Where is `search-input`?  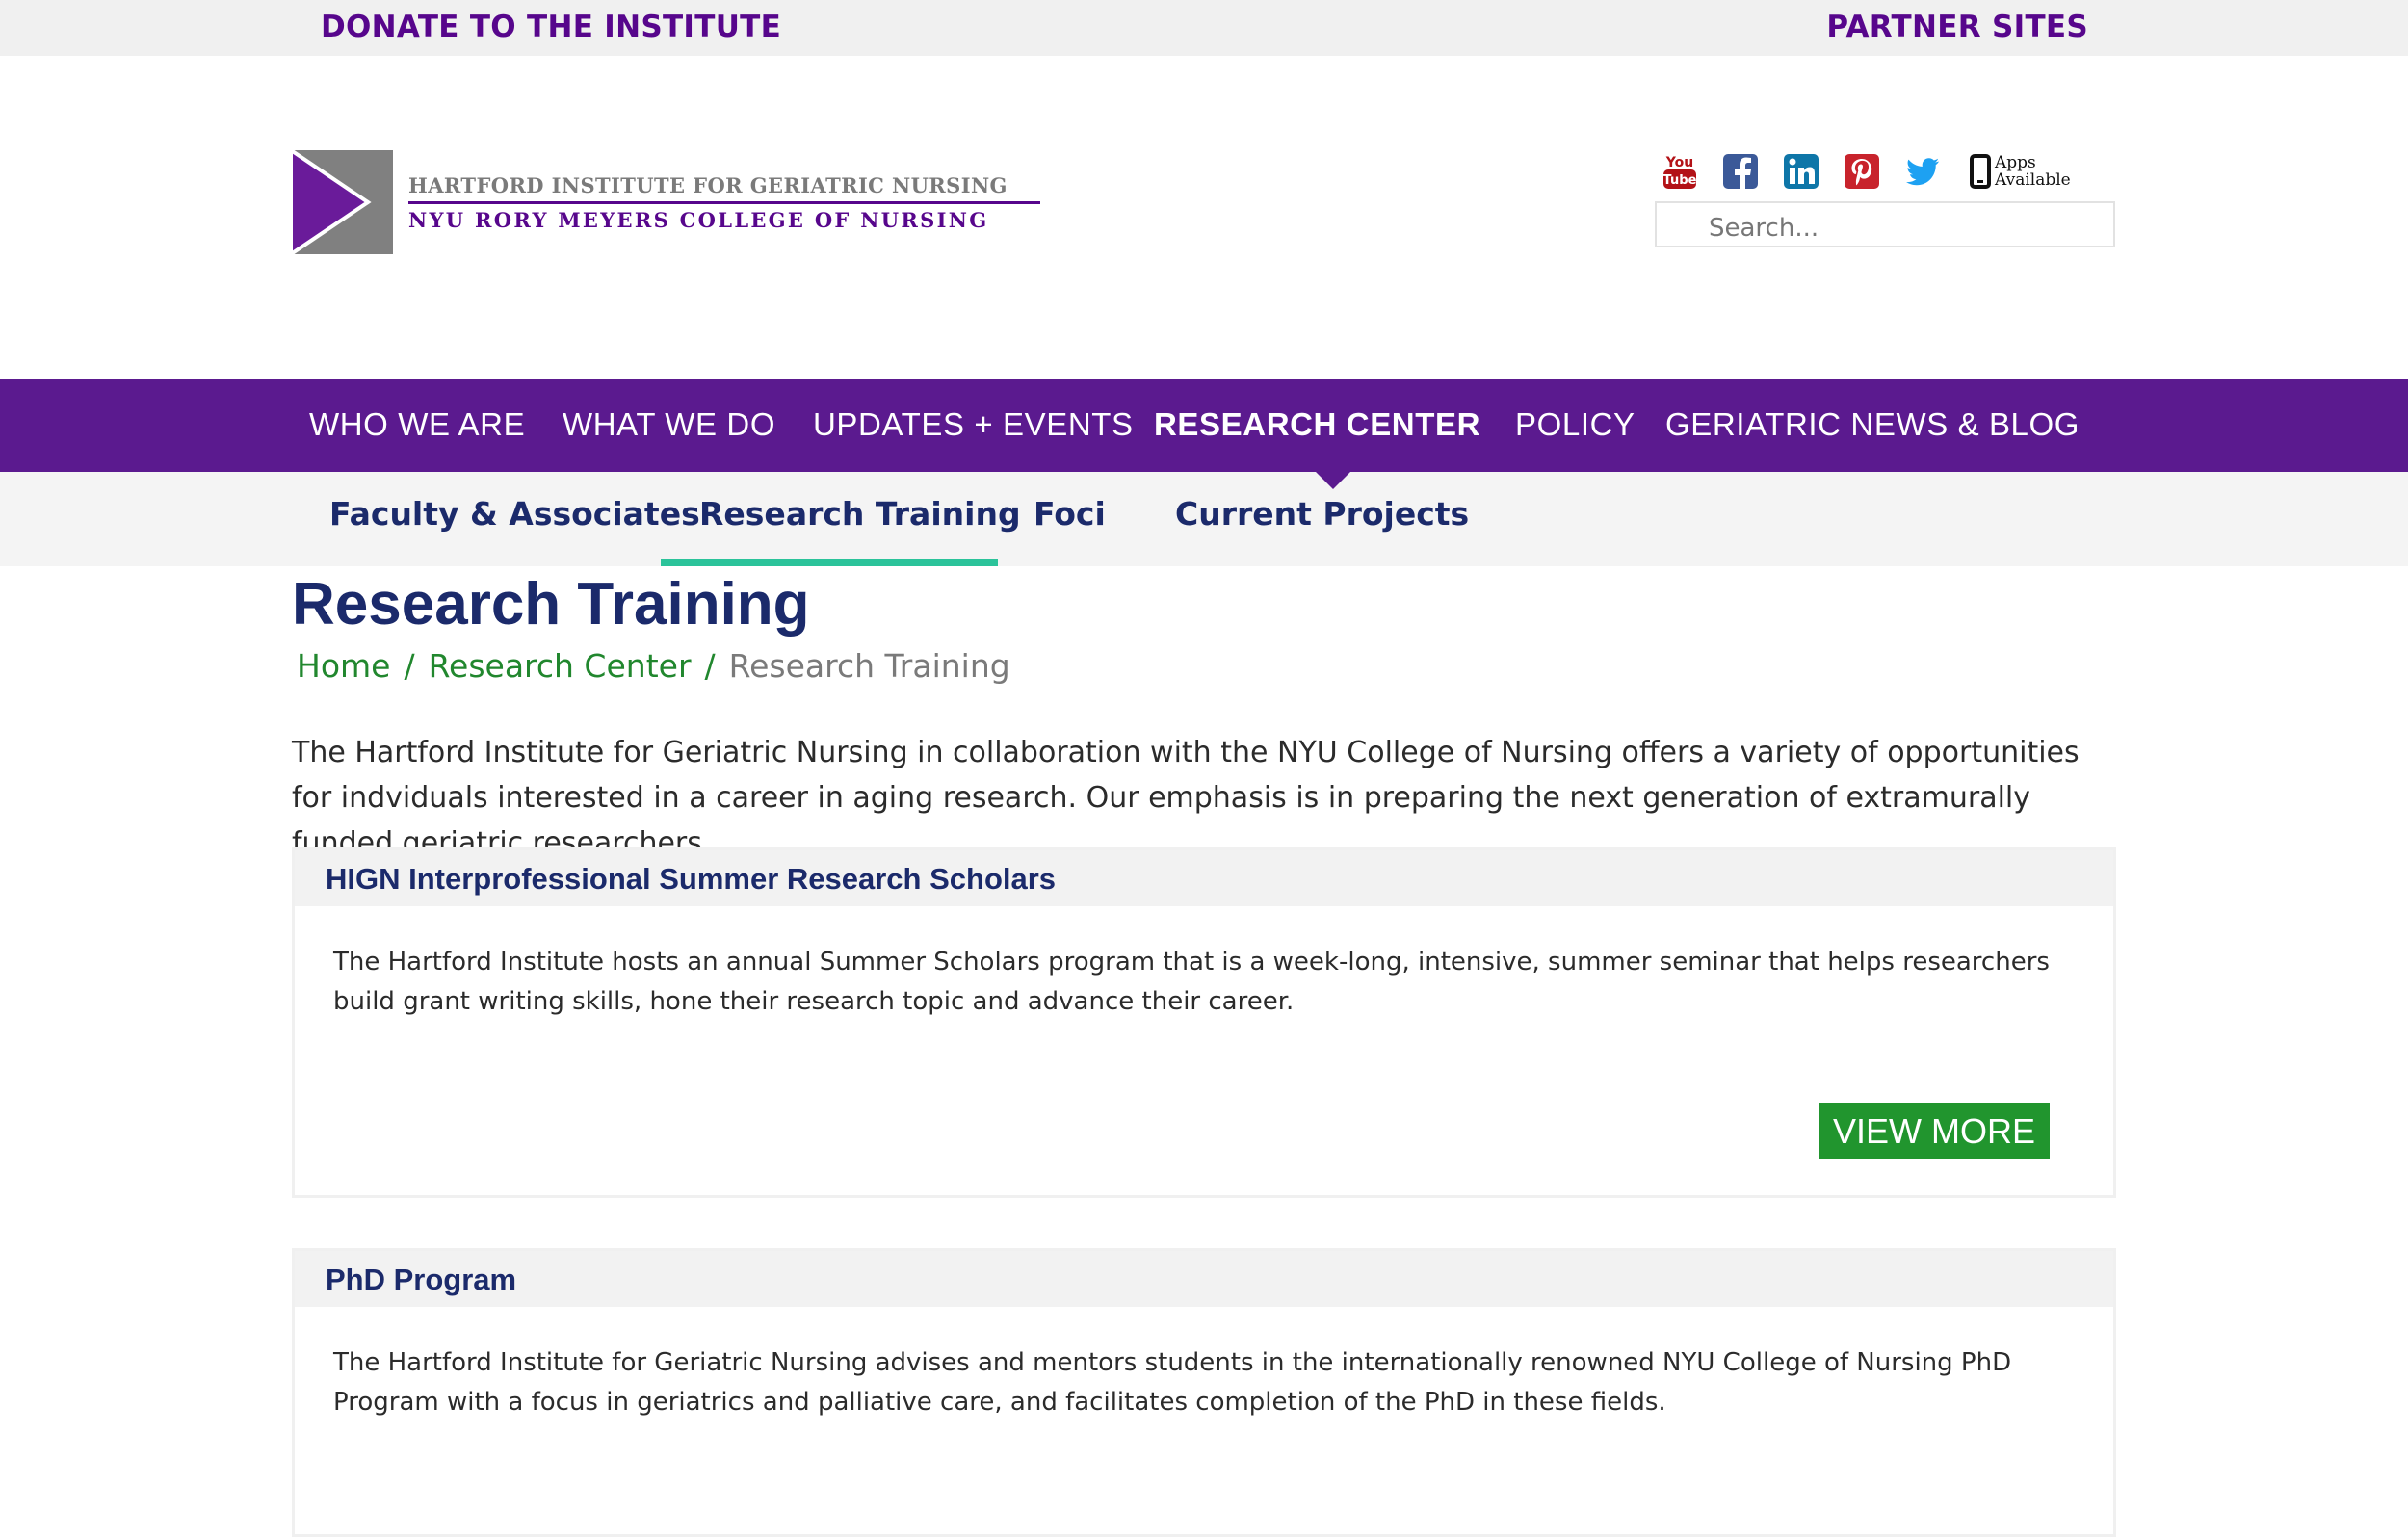
search-input is located at coordinates (1885, 224).